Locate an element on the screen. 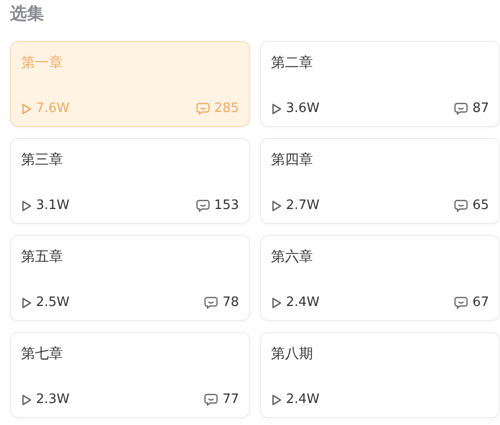 The width and height of the screenshot is (500, 425). play-count: 3.6W is located at coordinates (303, 108).